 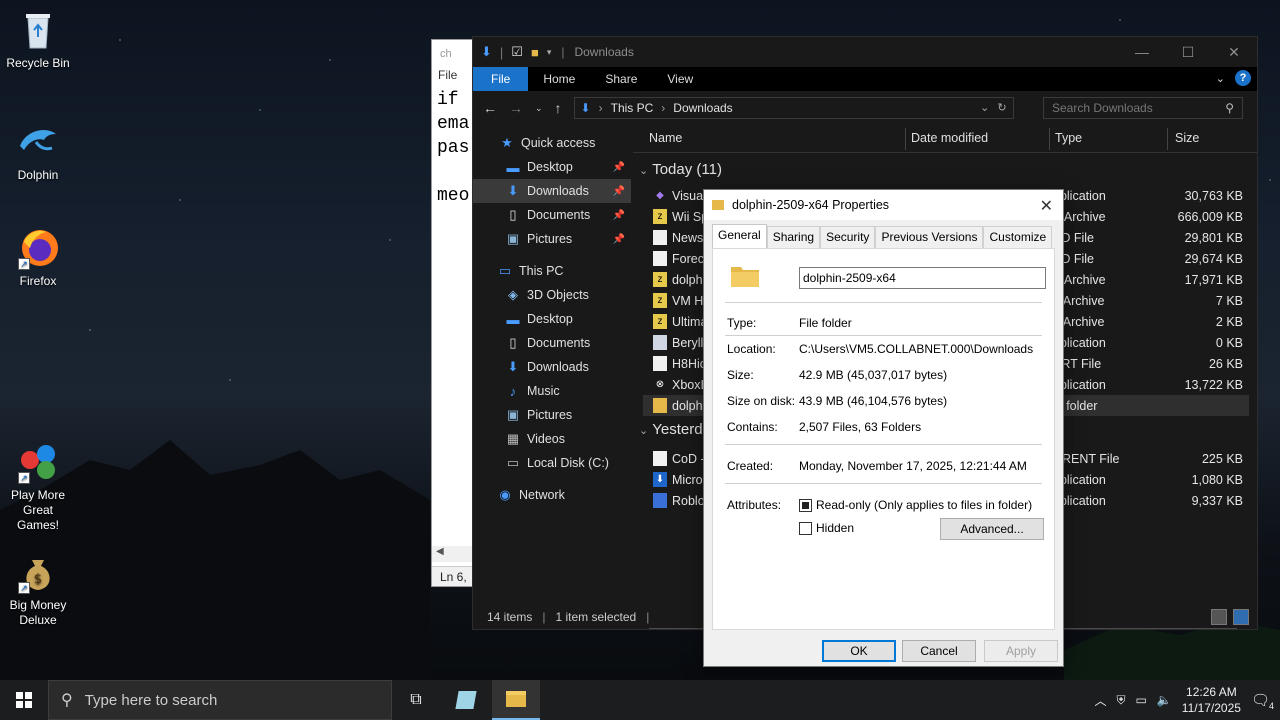 What do you see at coordinates (1241, 617) in the screenshot?
I see `large-icons-view-icon` at bounding box center [1241, 617].